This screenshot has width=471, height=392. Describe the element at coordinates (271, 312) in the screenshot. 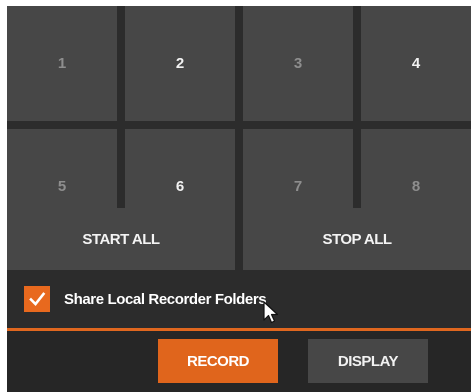

I see `mouse-cursor-icon` at that location.